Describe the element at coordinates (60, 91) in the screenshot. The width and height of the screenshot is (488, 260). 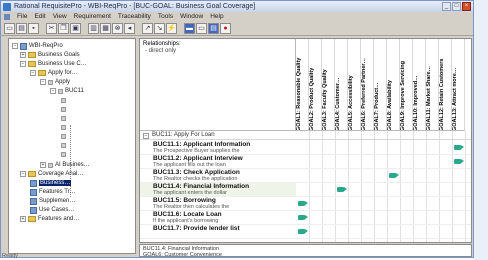
I see `requirement-icon` at that location.